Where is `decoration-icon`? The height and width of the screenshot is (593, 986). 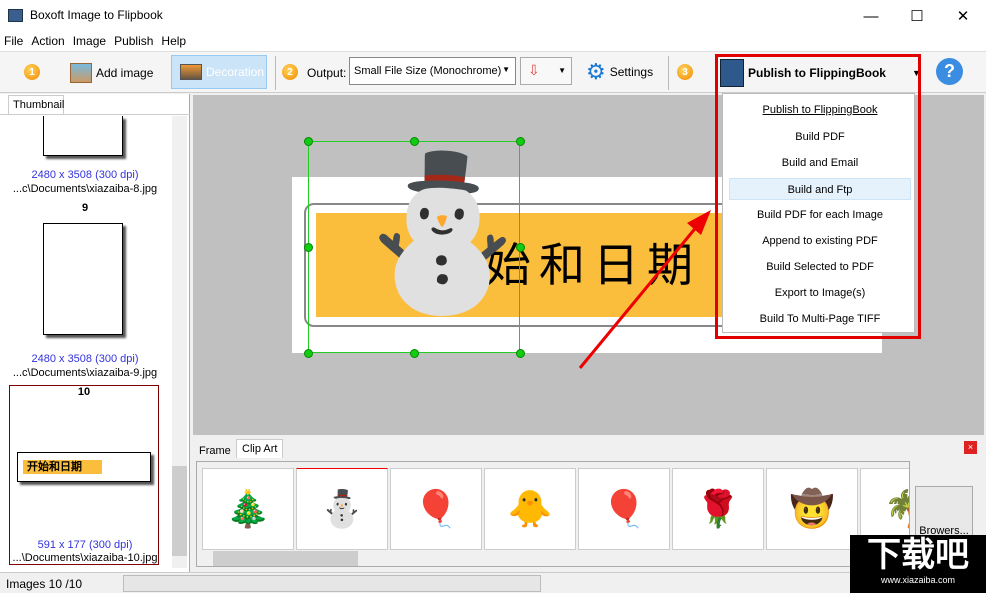
decoration-icon is located at coordinates (191, 72).